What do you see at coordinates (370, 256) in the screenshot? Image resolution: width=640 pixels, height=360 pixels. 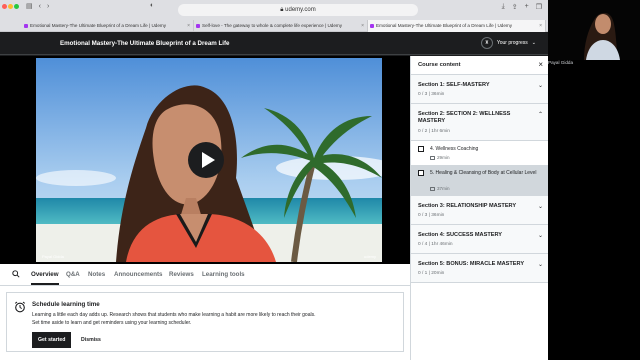 I see `video-watermark-right: udemy` at bounding box center [370, 256].